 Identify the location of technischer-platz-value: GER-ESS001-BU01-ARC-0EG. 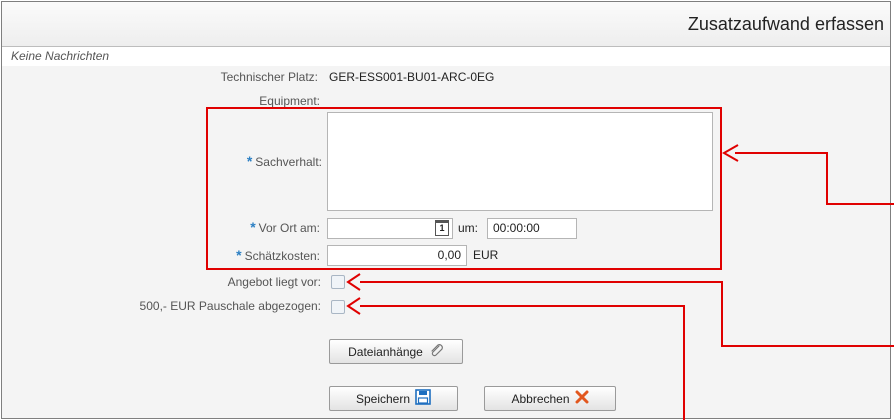
(412, 77).